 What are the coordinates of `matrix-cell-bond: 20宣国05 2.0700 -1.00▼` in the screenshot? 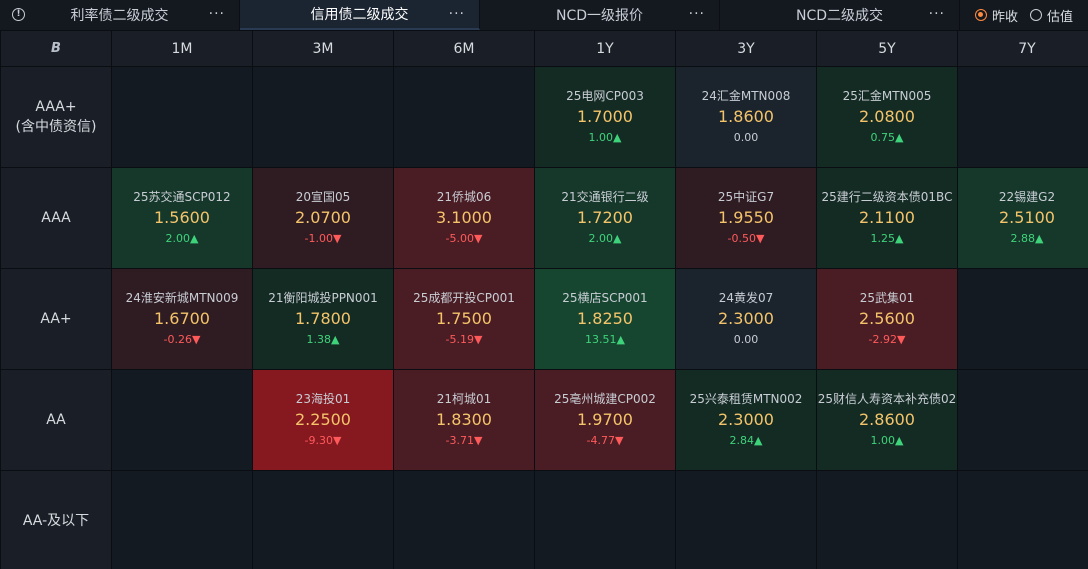 It's located at (323, 218).